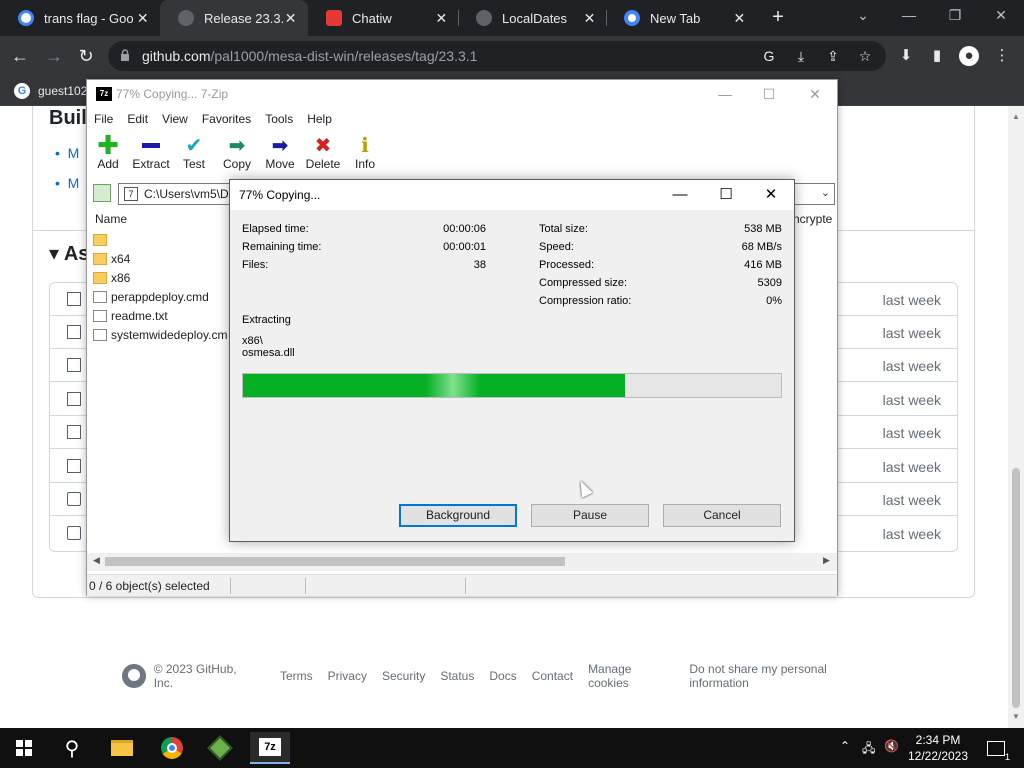 The width and height of the screenshot is (1024, 768). What do you see at coordinates (172, 748) in the screenshot?
I see `chrome-icon` at bounding box center [172, 748].